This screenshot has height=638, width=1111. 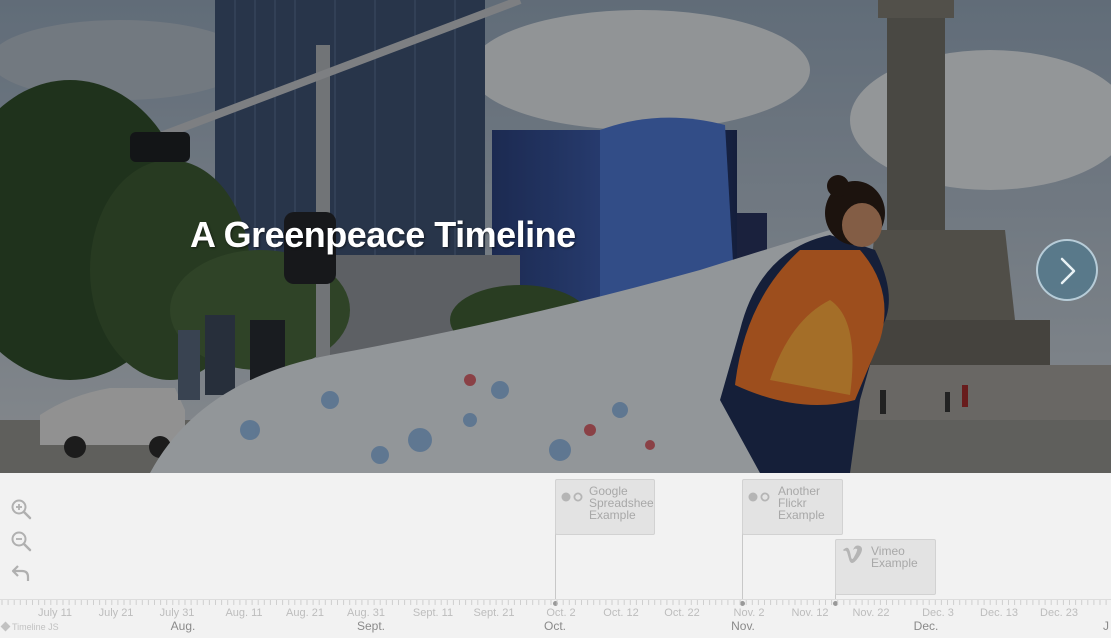 I want to click on axis-minor-label: Dec. 3, so click(x=938, y=613).